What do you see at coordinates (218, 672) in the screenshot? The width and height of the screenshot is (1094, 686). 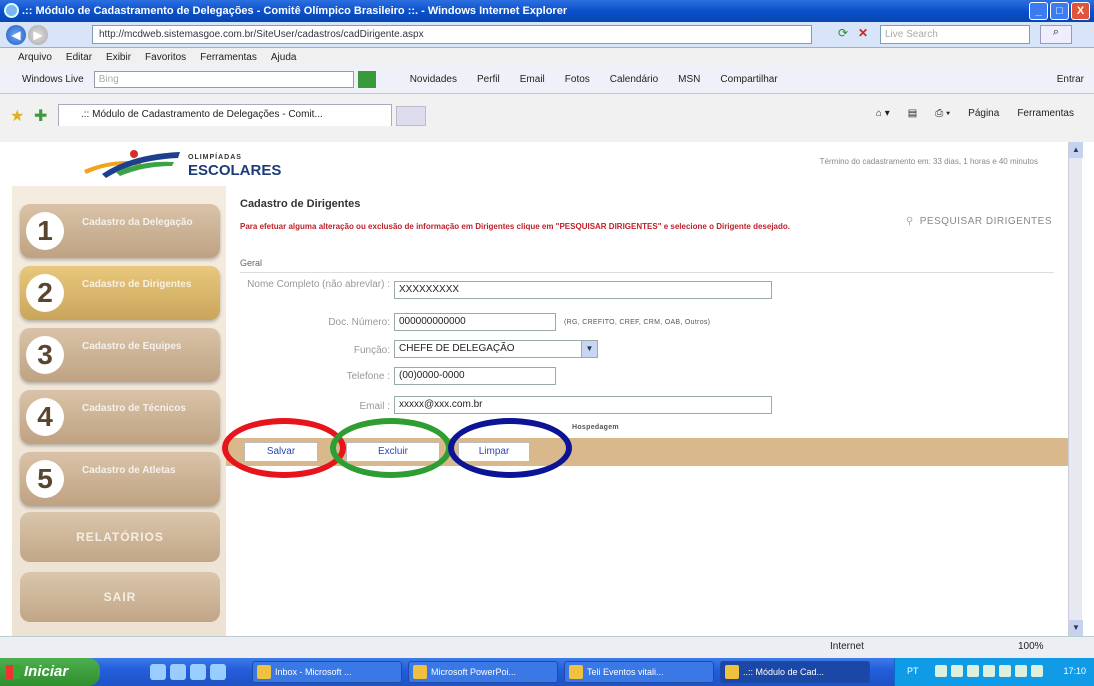 I see `outlook-icon` at bounding box center [218, 672].